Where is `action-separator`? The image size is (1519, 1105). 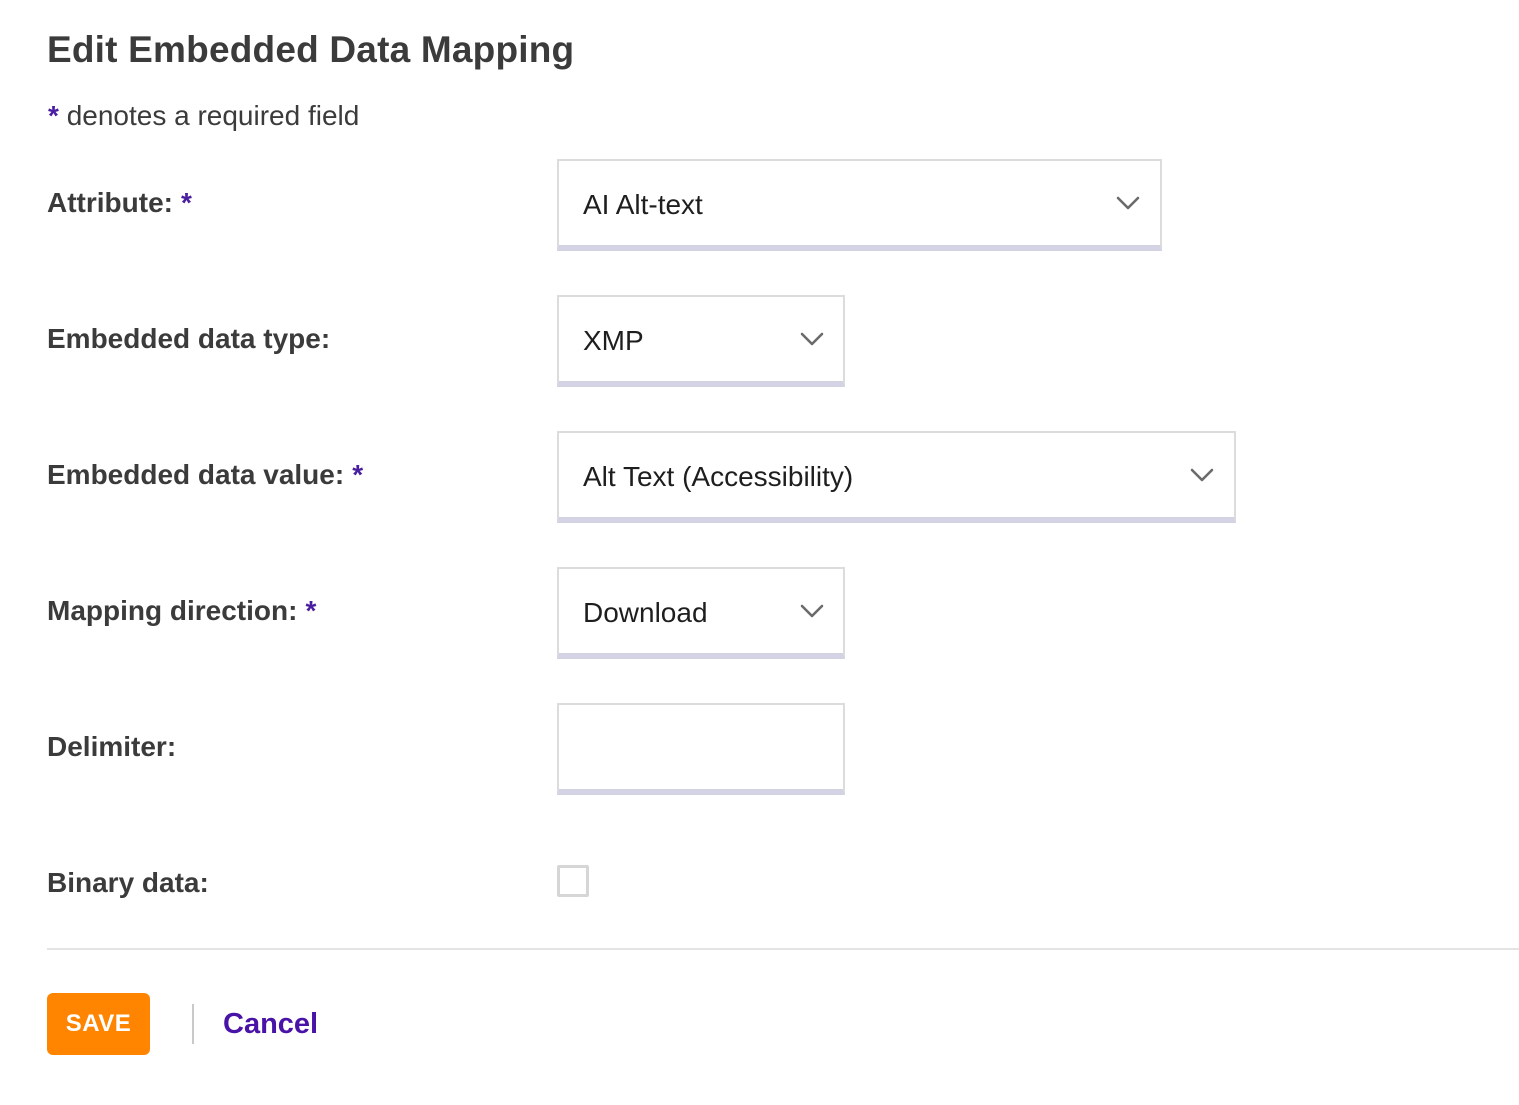
action-separator is located at coordinates (193, 1024).